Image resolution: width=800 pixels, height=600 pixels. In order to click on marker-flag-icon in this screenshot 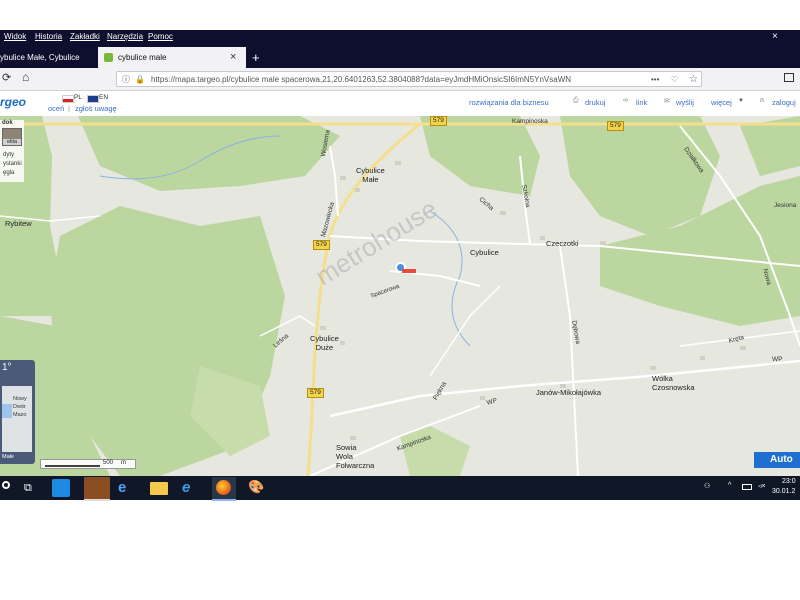, I will do `click(409, 271)`.